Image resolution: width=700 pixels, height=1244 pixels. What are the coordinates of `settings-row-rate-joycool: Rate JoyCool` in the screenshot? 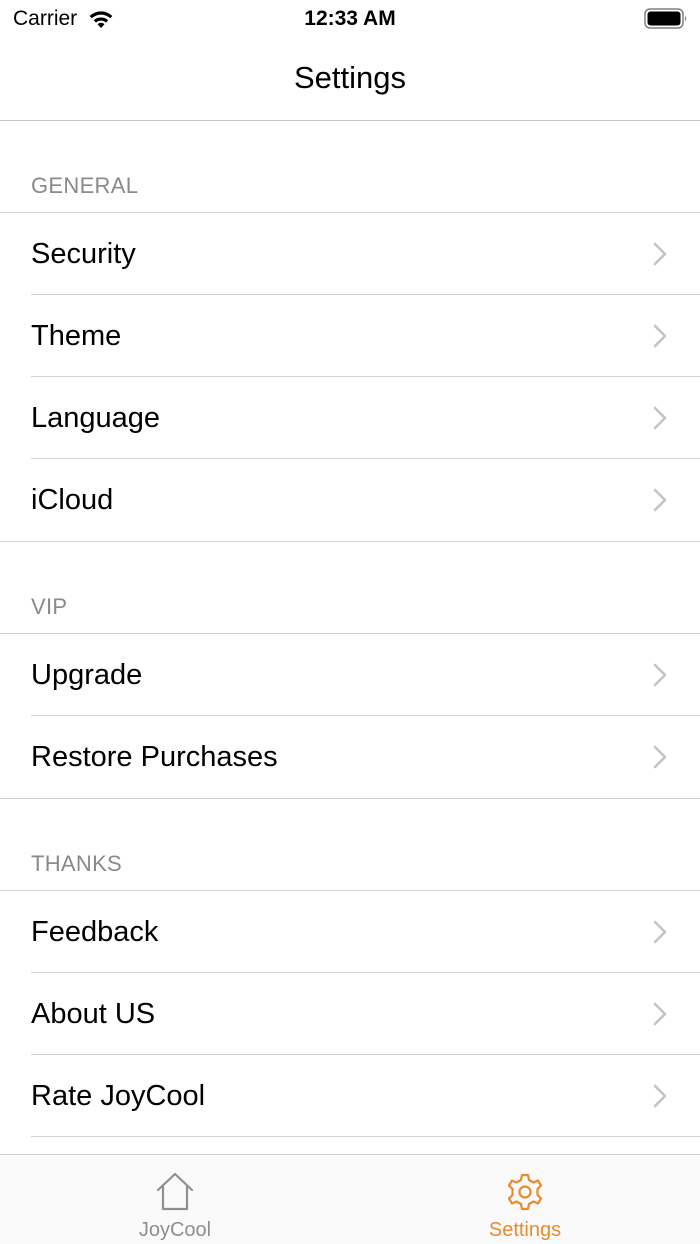 It's located at (350, 1096).